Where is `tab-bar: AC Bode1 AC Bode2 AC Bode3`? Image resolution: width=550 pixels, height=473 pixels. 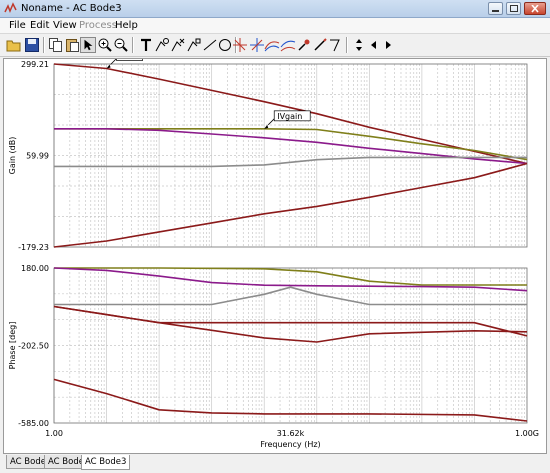 tab-bar: AC Bode1 AC Bode2 AC Bode3 is located at coordinates (275, 463).